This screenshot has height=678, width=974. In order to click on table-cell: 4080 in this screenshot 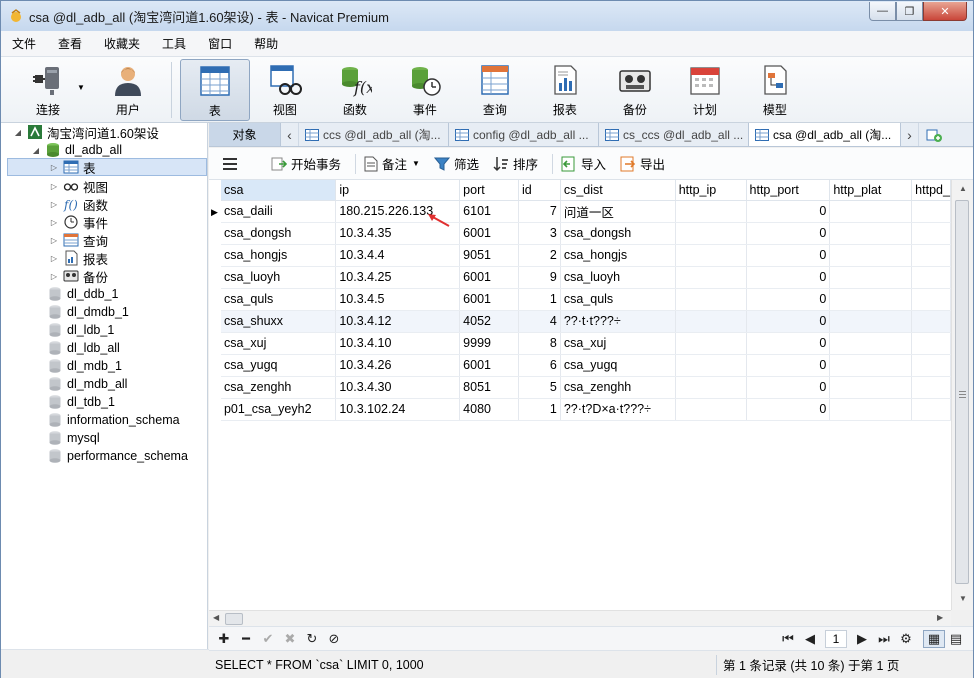, I will do `click(489, 409)`.